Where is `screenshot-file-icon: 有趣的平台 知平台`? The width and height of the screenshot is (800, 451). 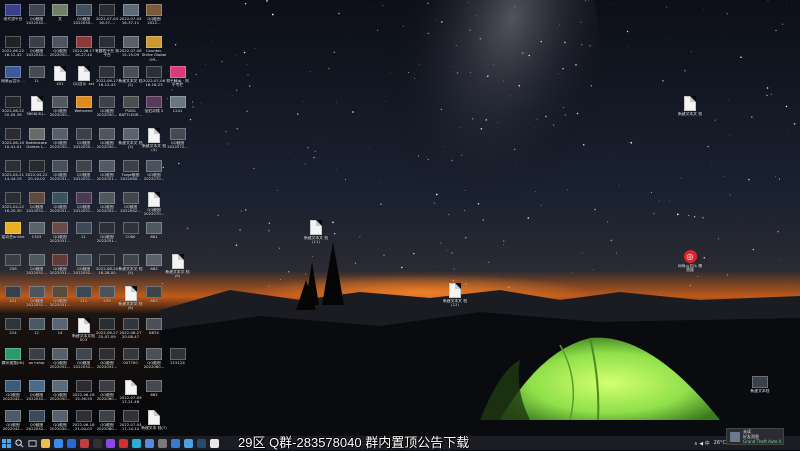 screenshot-file-icon: 有趣的平台 知平台 is located at coordinates (107, 51).